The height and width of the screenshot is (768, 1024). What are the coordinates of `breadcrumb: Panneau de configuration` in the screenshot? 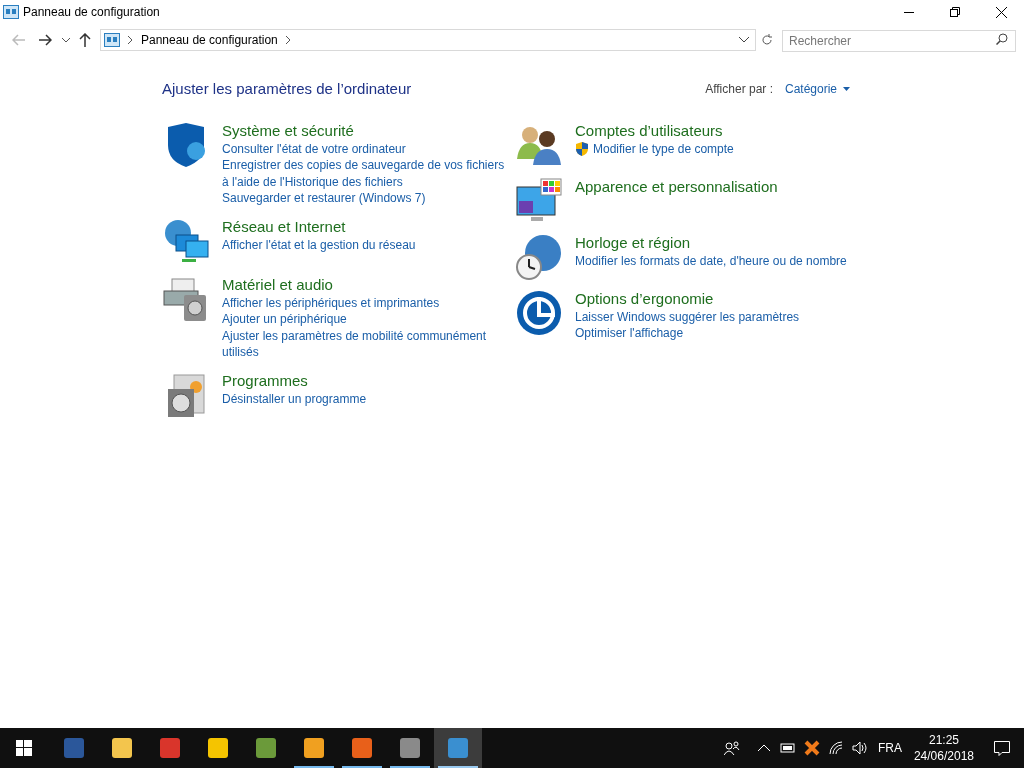 It's located at (209, 40).